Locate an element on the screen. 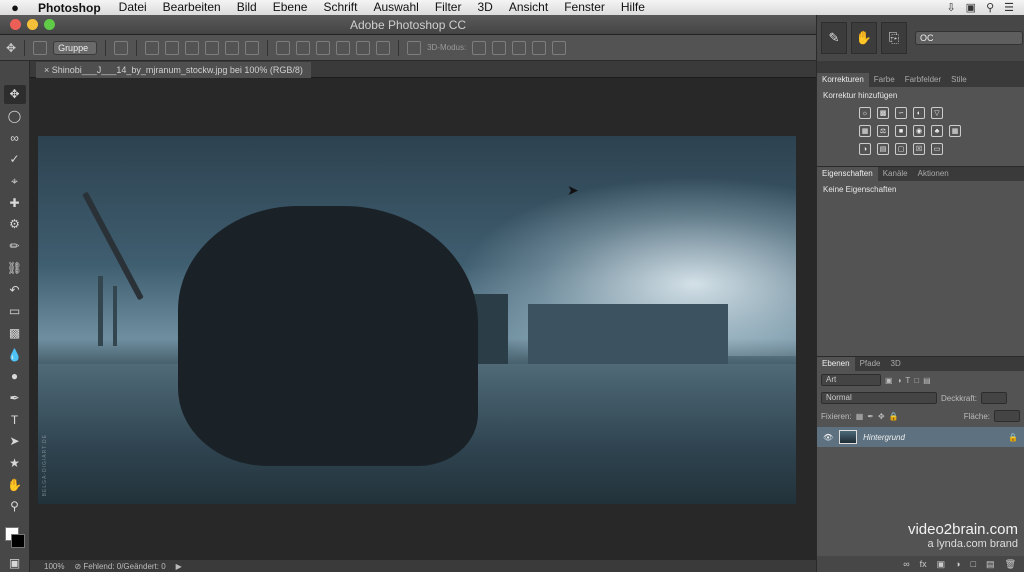 This screenshot has height=572, width=1024. align-left-icon is located at coordinates (212, 47).